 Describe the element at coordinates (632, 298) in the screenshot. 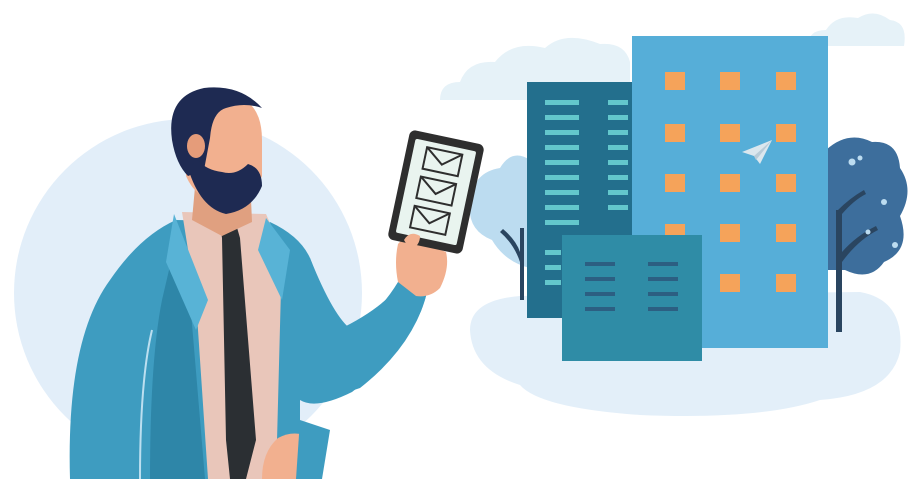

I see `building-front` at that location.